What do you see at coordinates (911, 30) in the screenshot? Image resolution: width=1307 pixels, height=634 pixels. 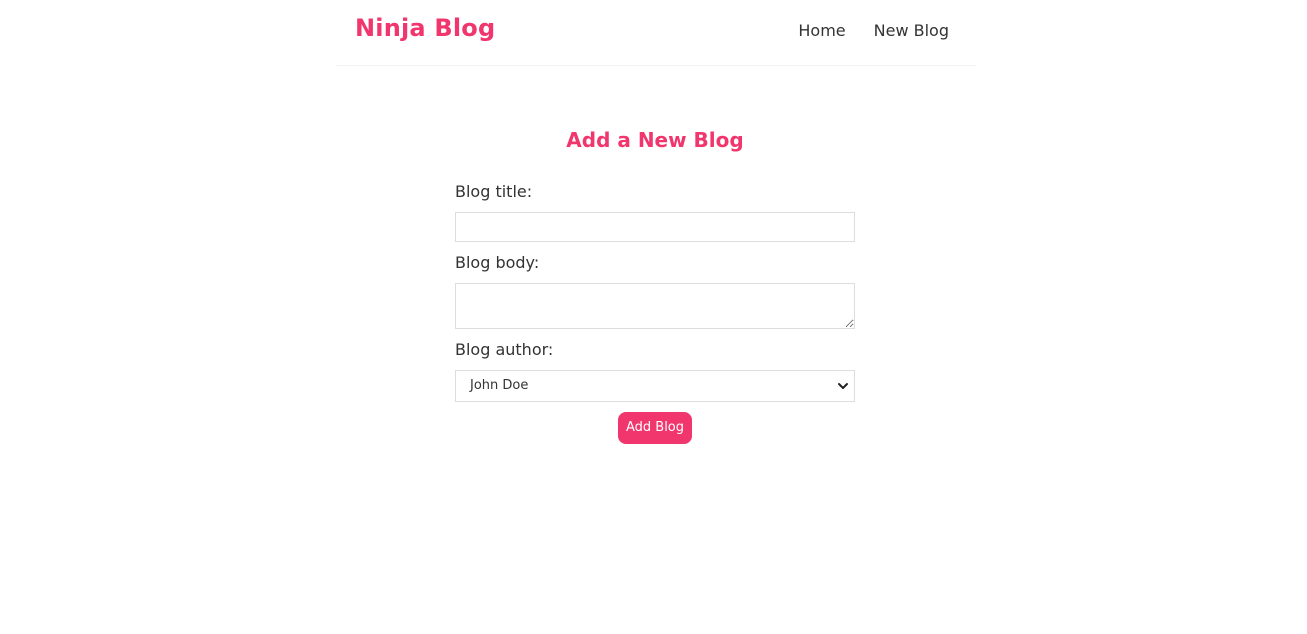 I see `nav-link-new-blog: New Blog` at bounding box center [911, 30].